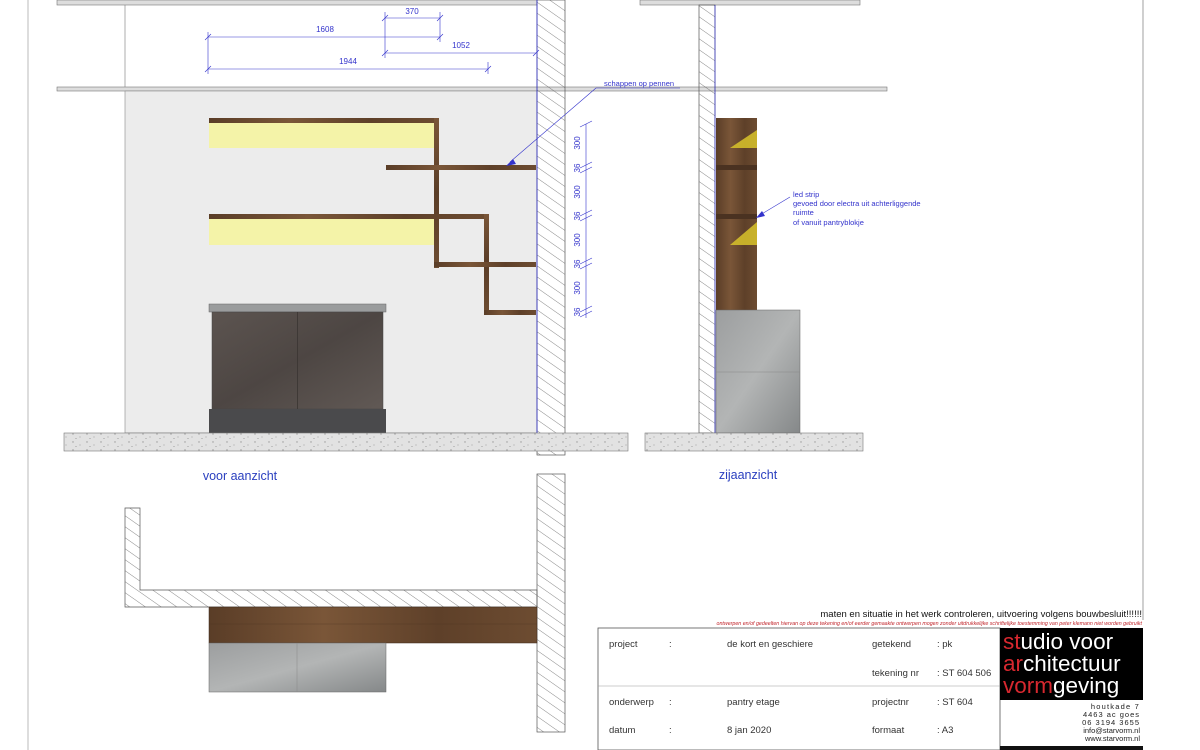 This screenshot has width=1200, height=750. What do you see at coordinates (322, 232) in the screenshot?
I see `led-glow-bottom` at bounding box center [322, 232].